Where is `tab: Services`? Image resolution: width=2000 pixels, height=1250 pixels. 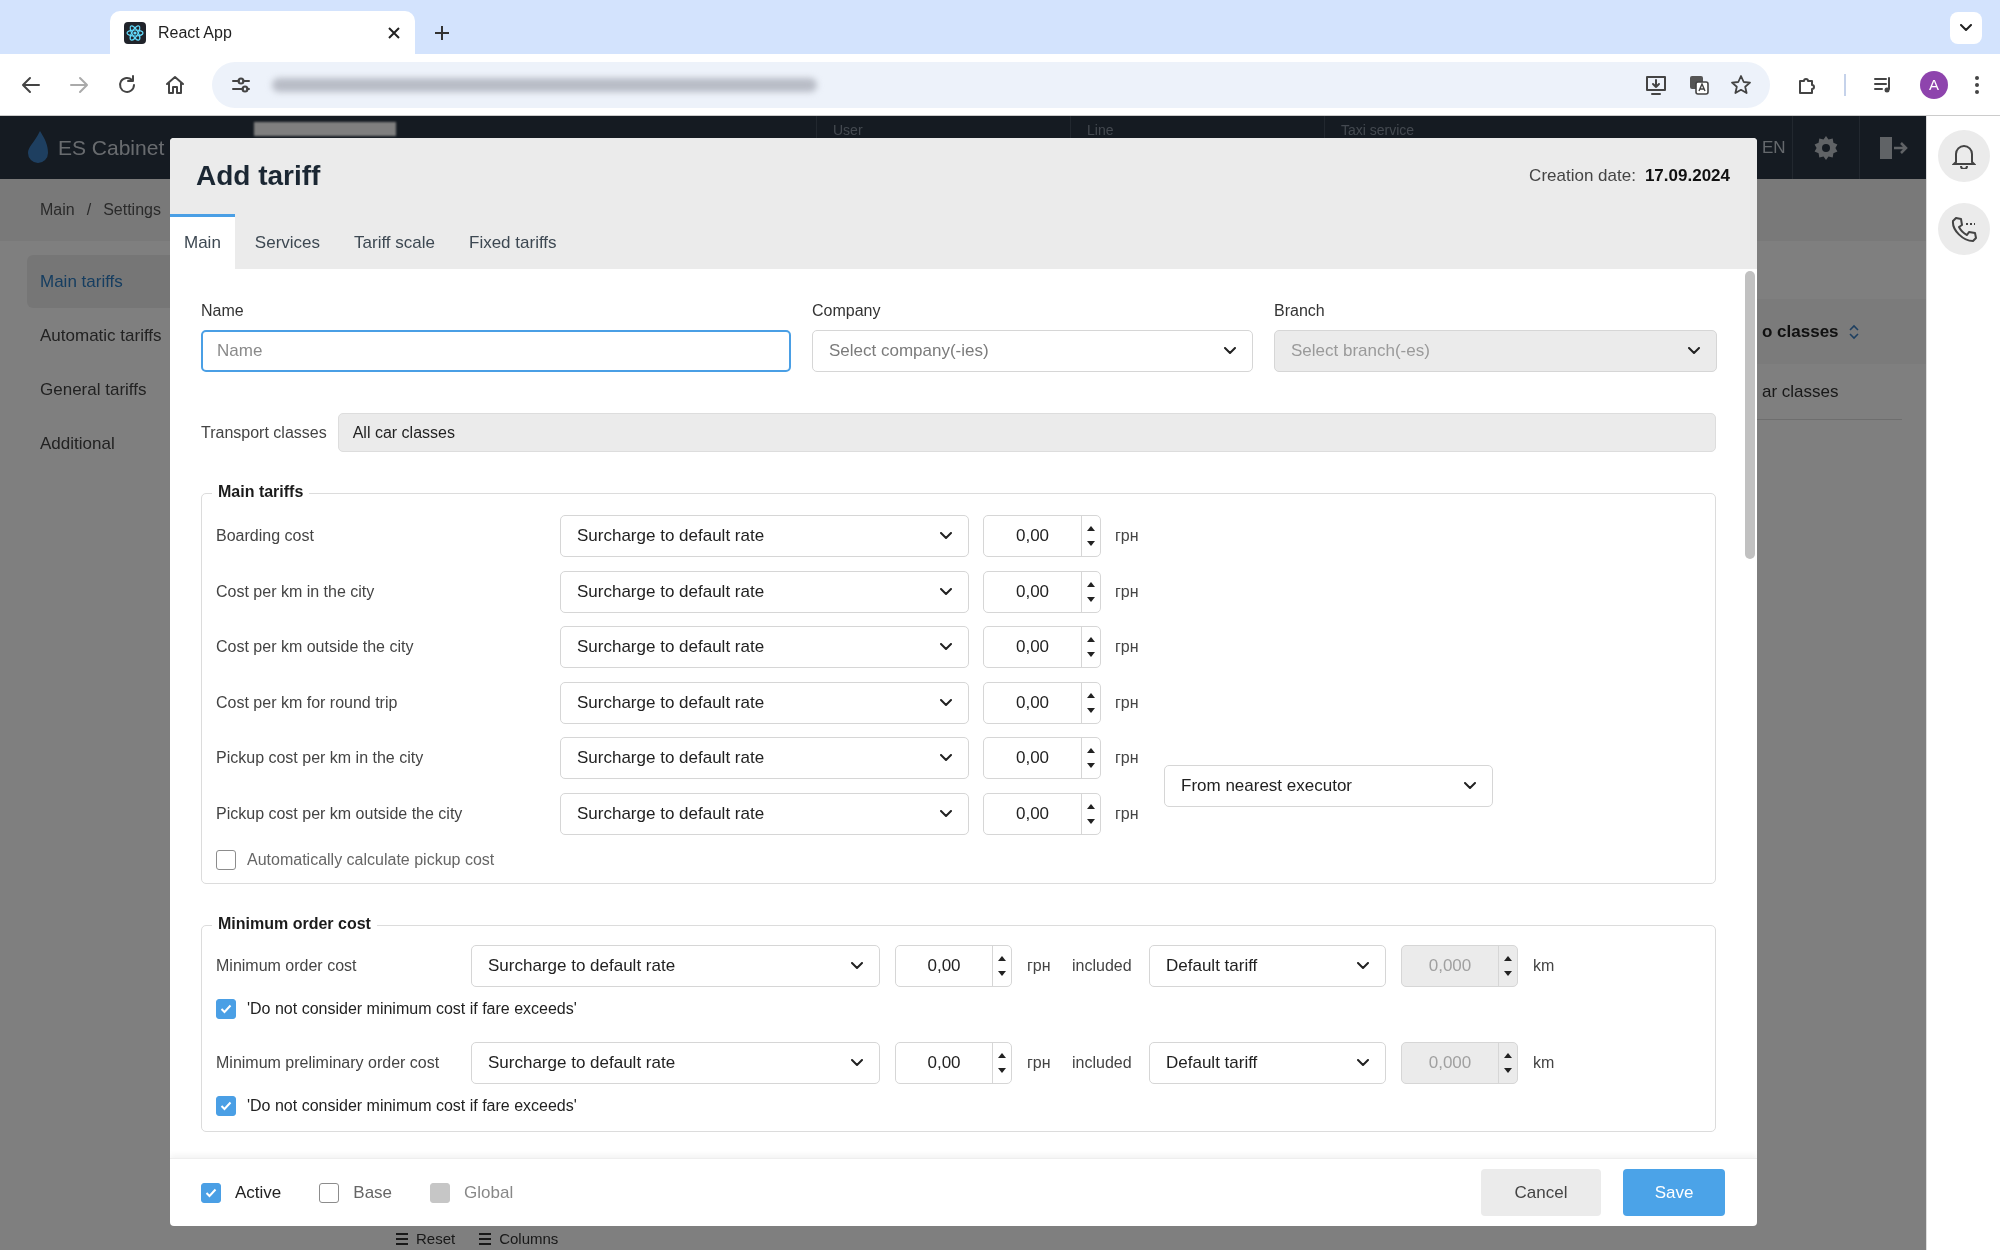 tab: Services is located at coordinates (287, 241).